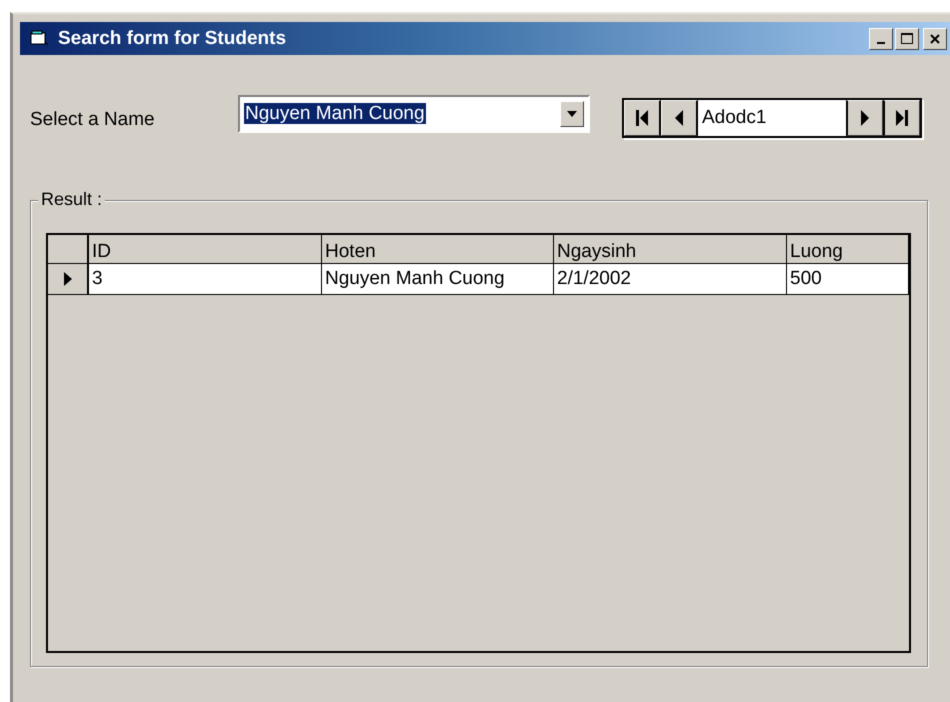 Image resolution: width=950 pixels, height=702 pixels. I want to click on name-combo: Nguyen Manh Cuong, so click(414, 114).